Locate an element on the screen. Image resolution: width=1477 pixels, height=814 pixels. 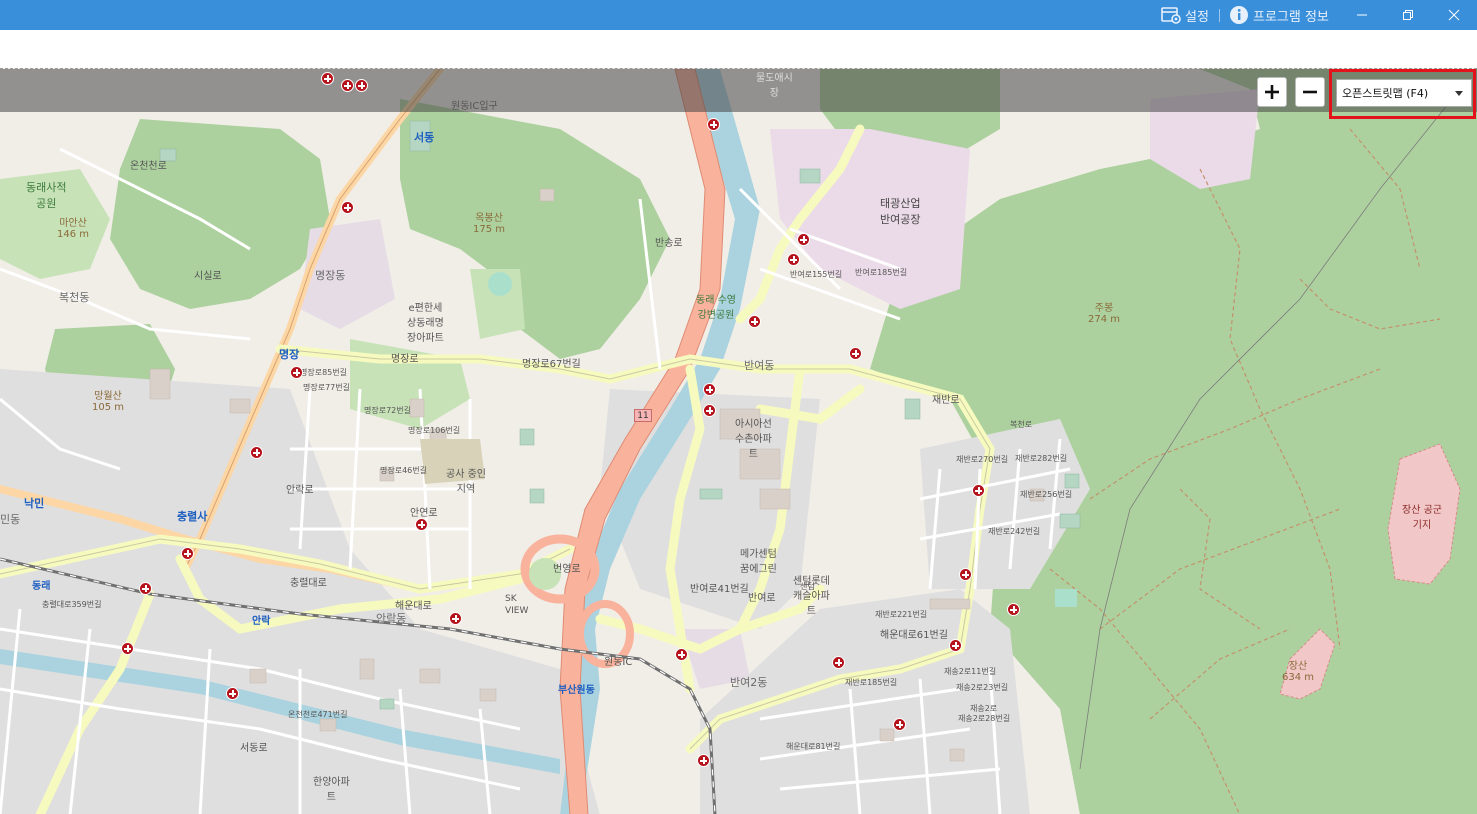
restore-button is located at coordinates (1408, 15).